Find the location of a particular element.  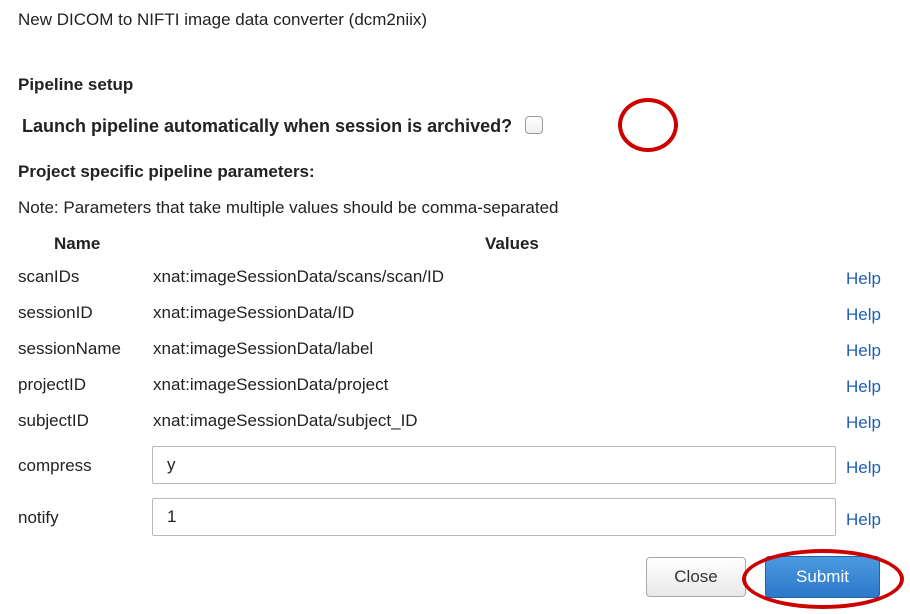

notify-input is located at coordinates (494, 517).